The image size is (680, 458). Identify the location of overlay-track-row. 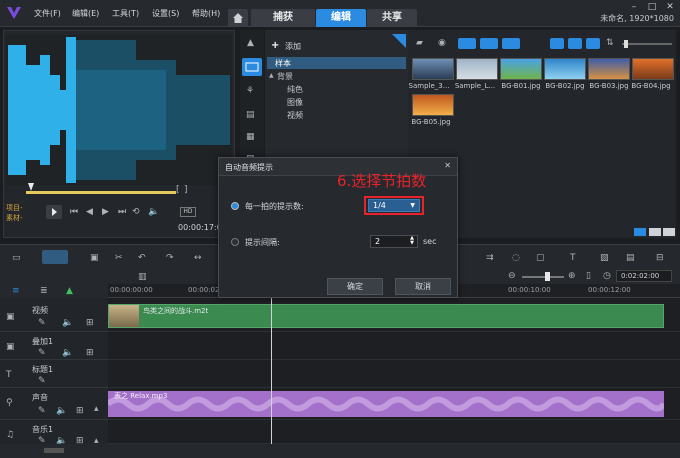
(394, 346).